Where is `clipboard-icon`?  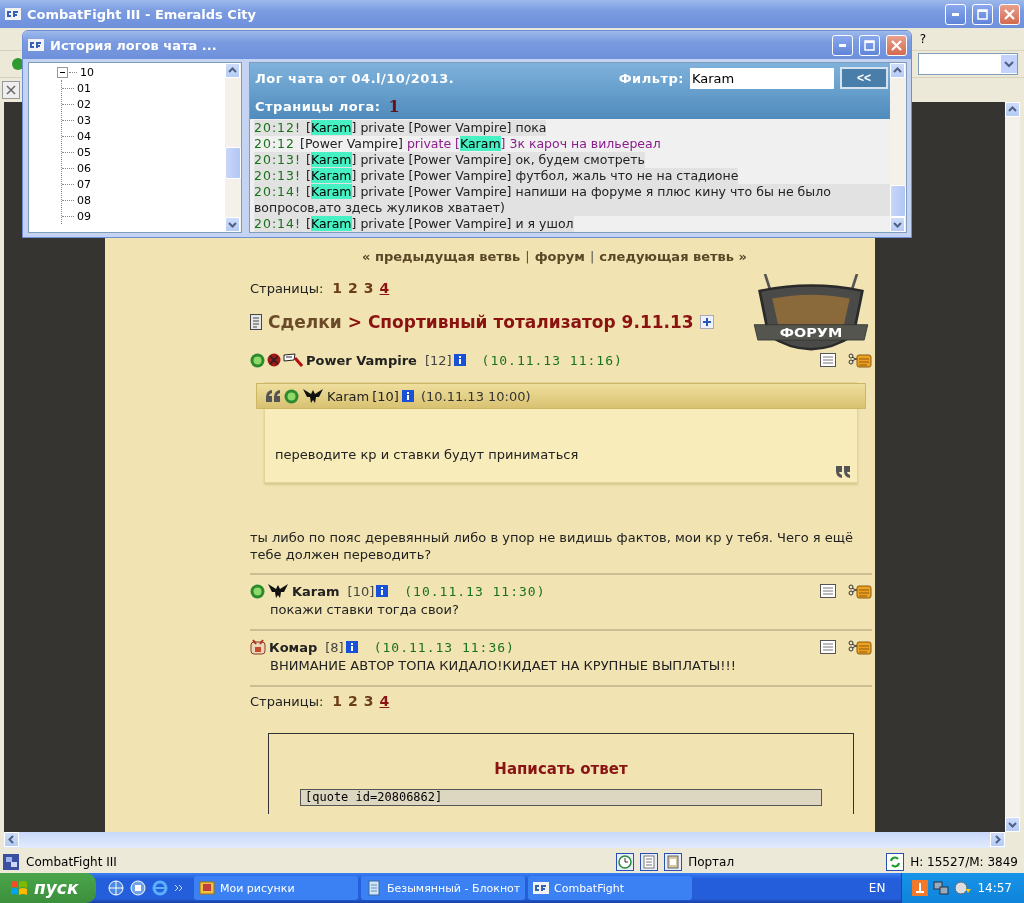
clipboard-icon is located at coordinates (673, 861).